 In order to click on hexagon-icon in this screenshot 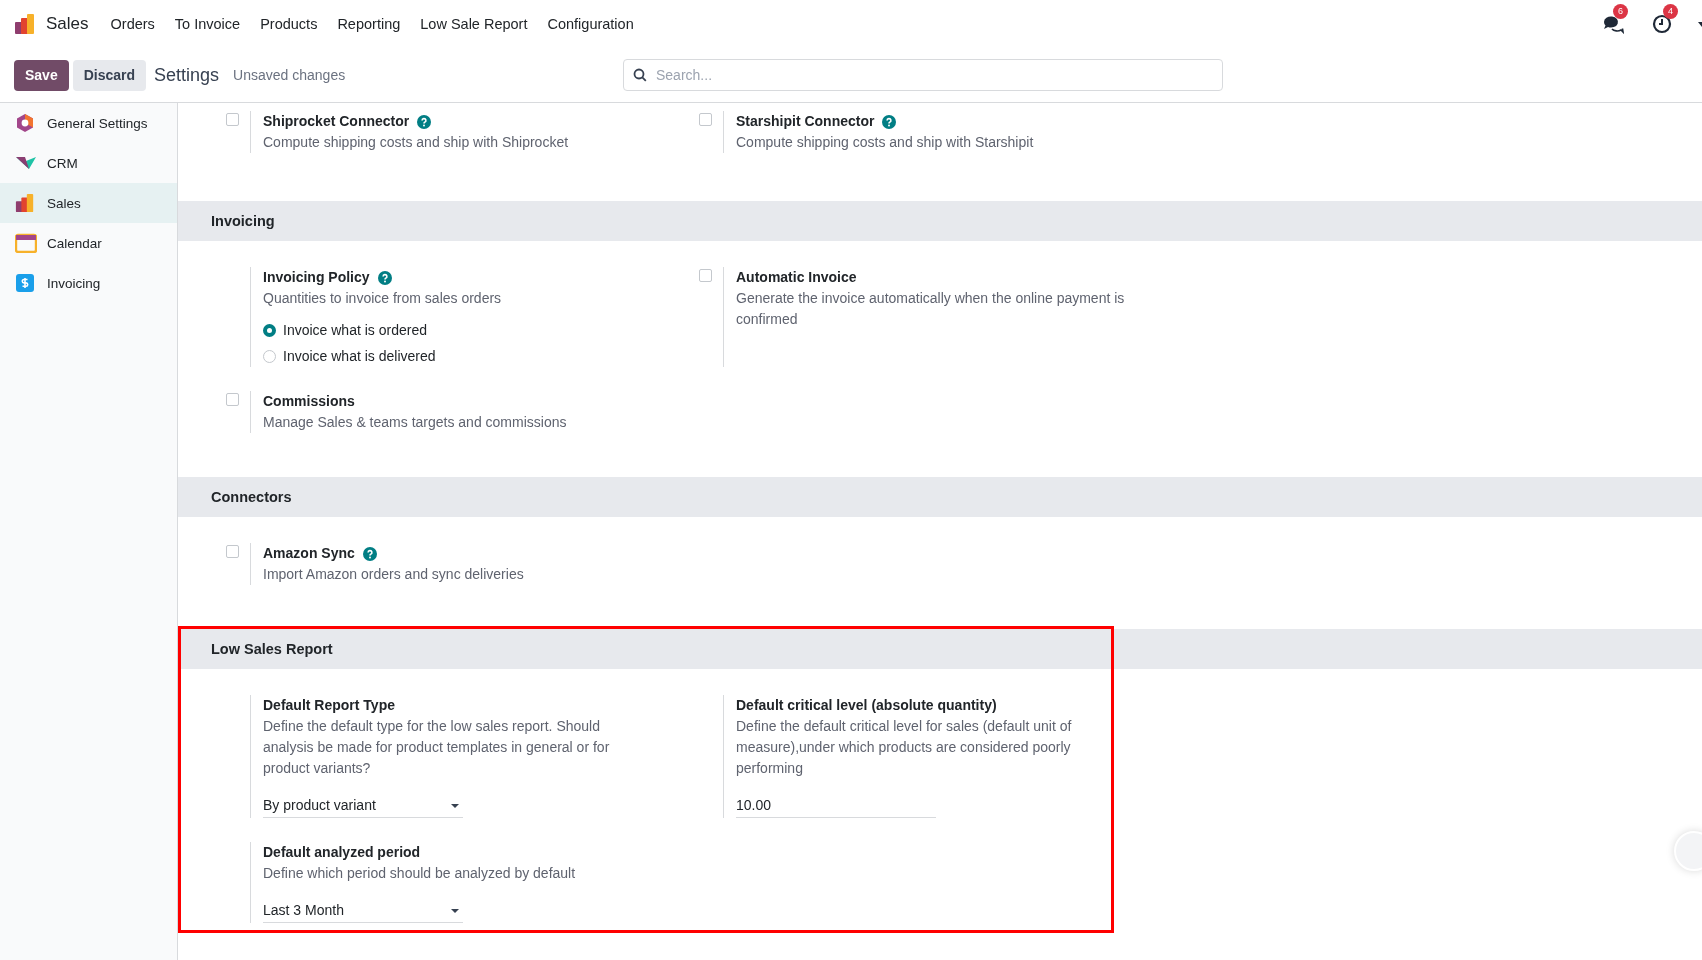, I will do `click(25, 123)`.